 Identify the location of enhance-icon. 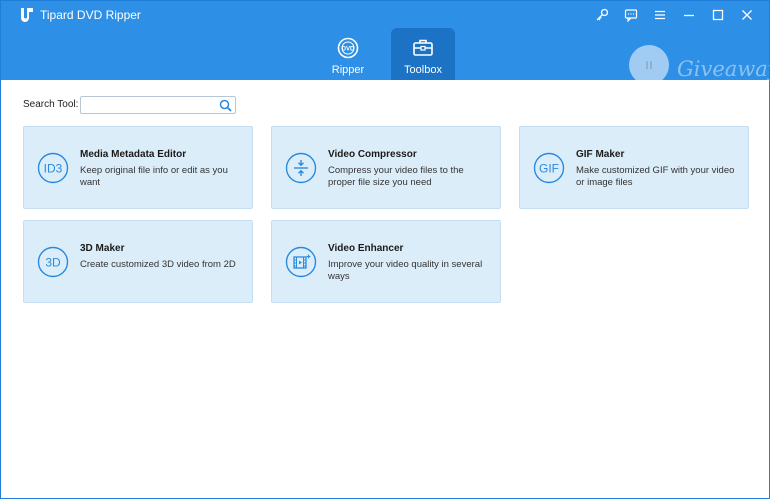
(301, 262).